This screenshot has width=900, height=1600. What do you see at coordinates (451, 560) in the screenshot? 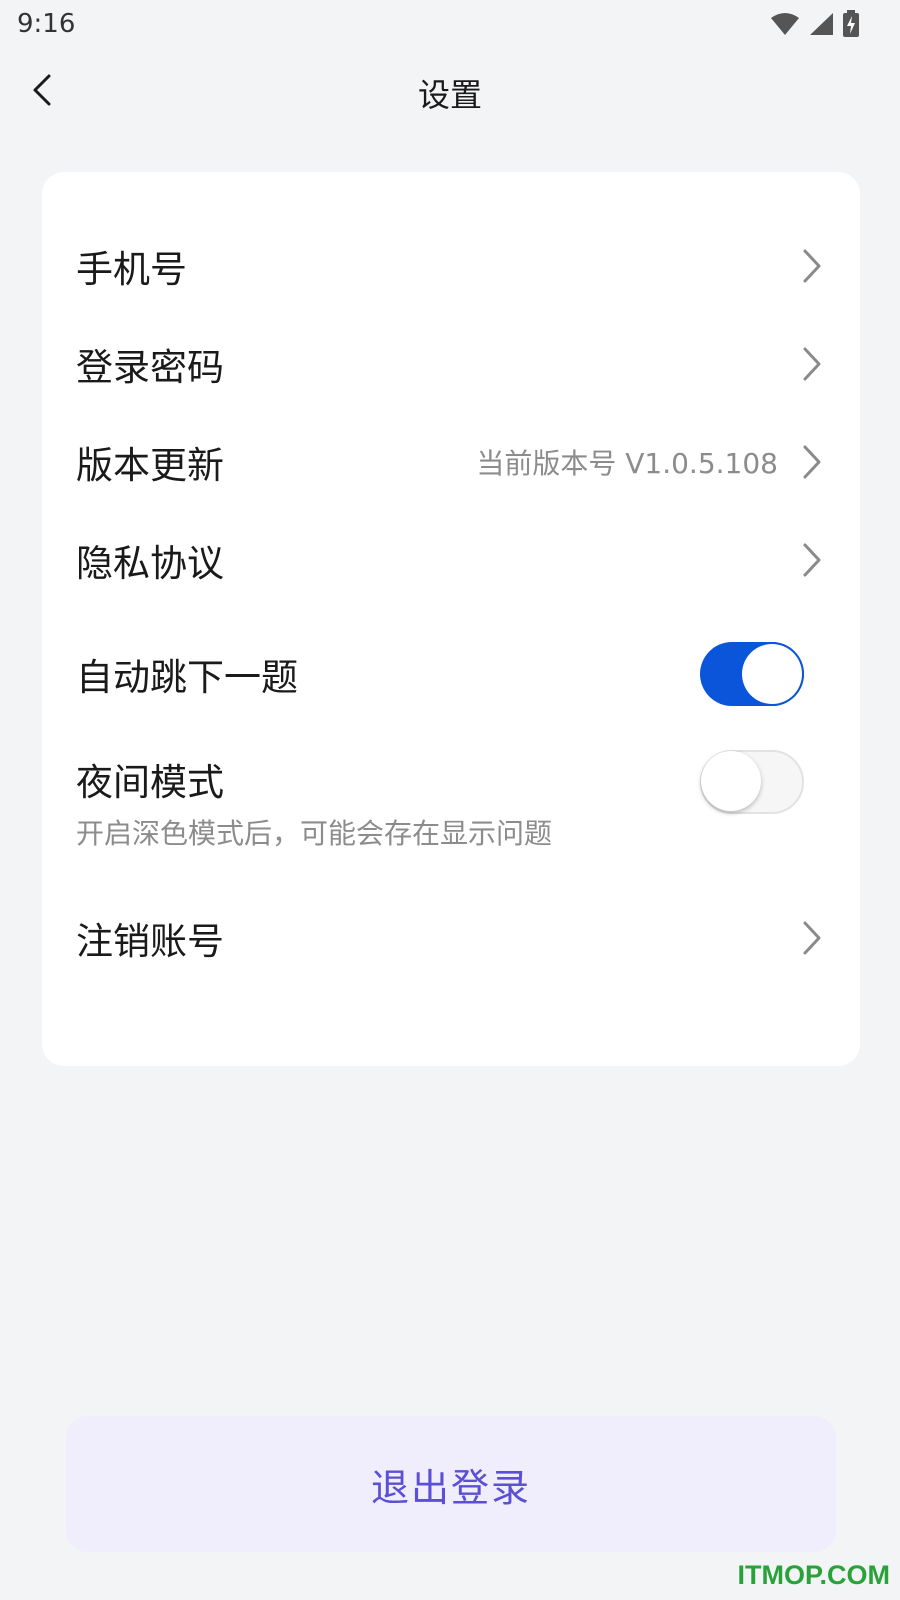
I see `settings-item-privacy: 隐私协议` at bounding box center [451, 560].